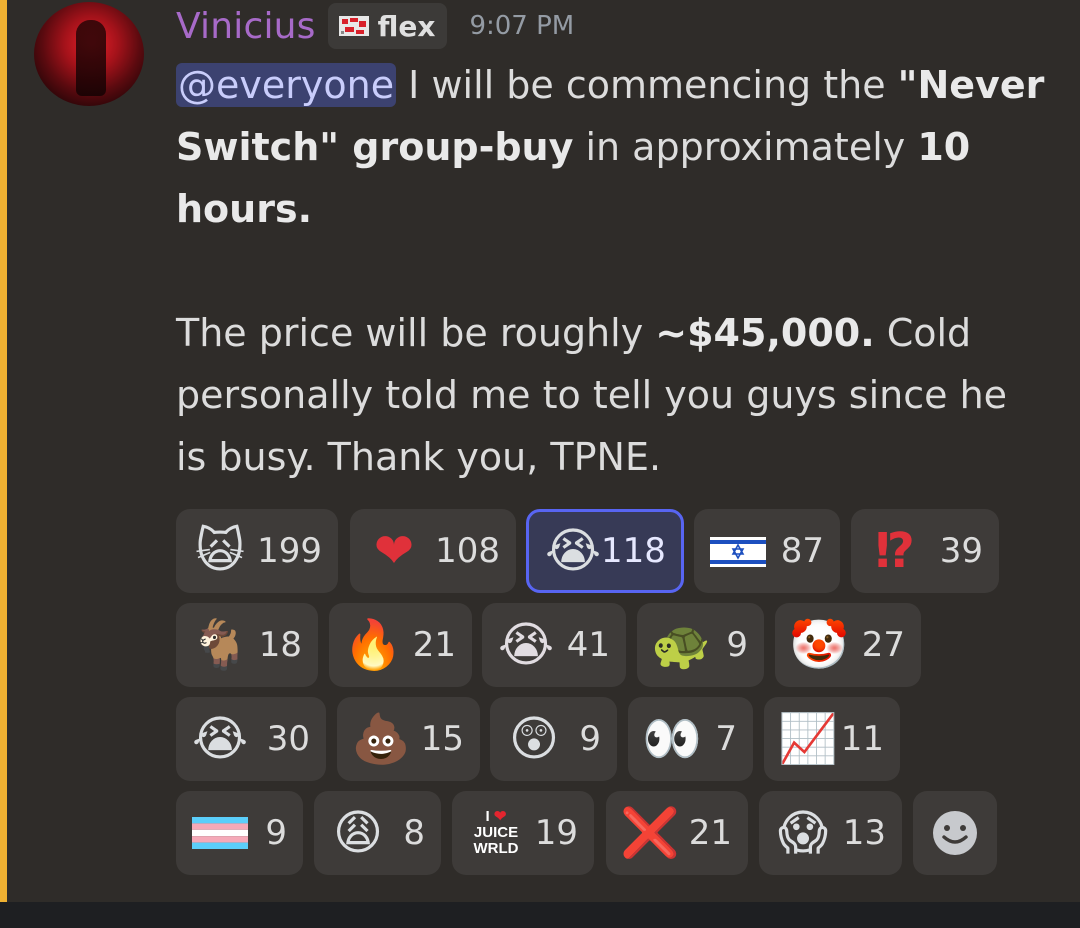  I want to click on reaction-turtle: 🐢 9, so click(700, 645).